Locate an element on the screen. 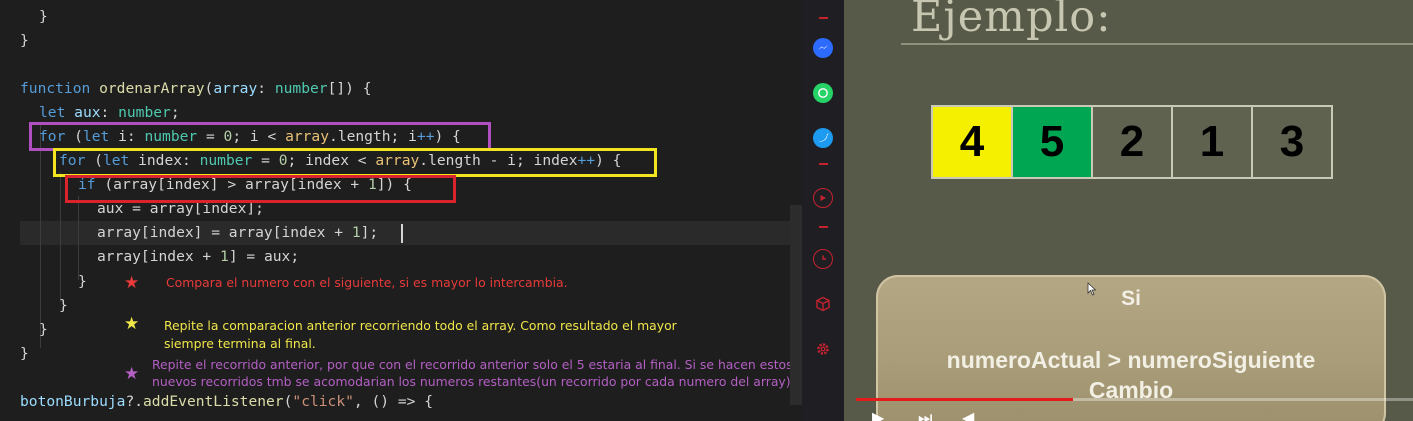 The width and height of the screenshot is (1413, 421). next-icon: ⏭ is located at coordinates (925, 414).